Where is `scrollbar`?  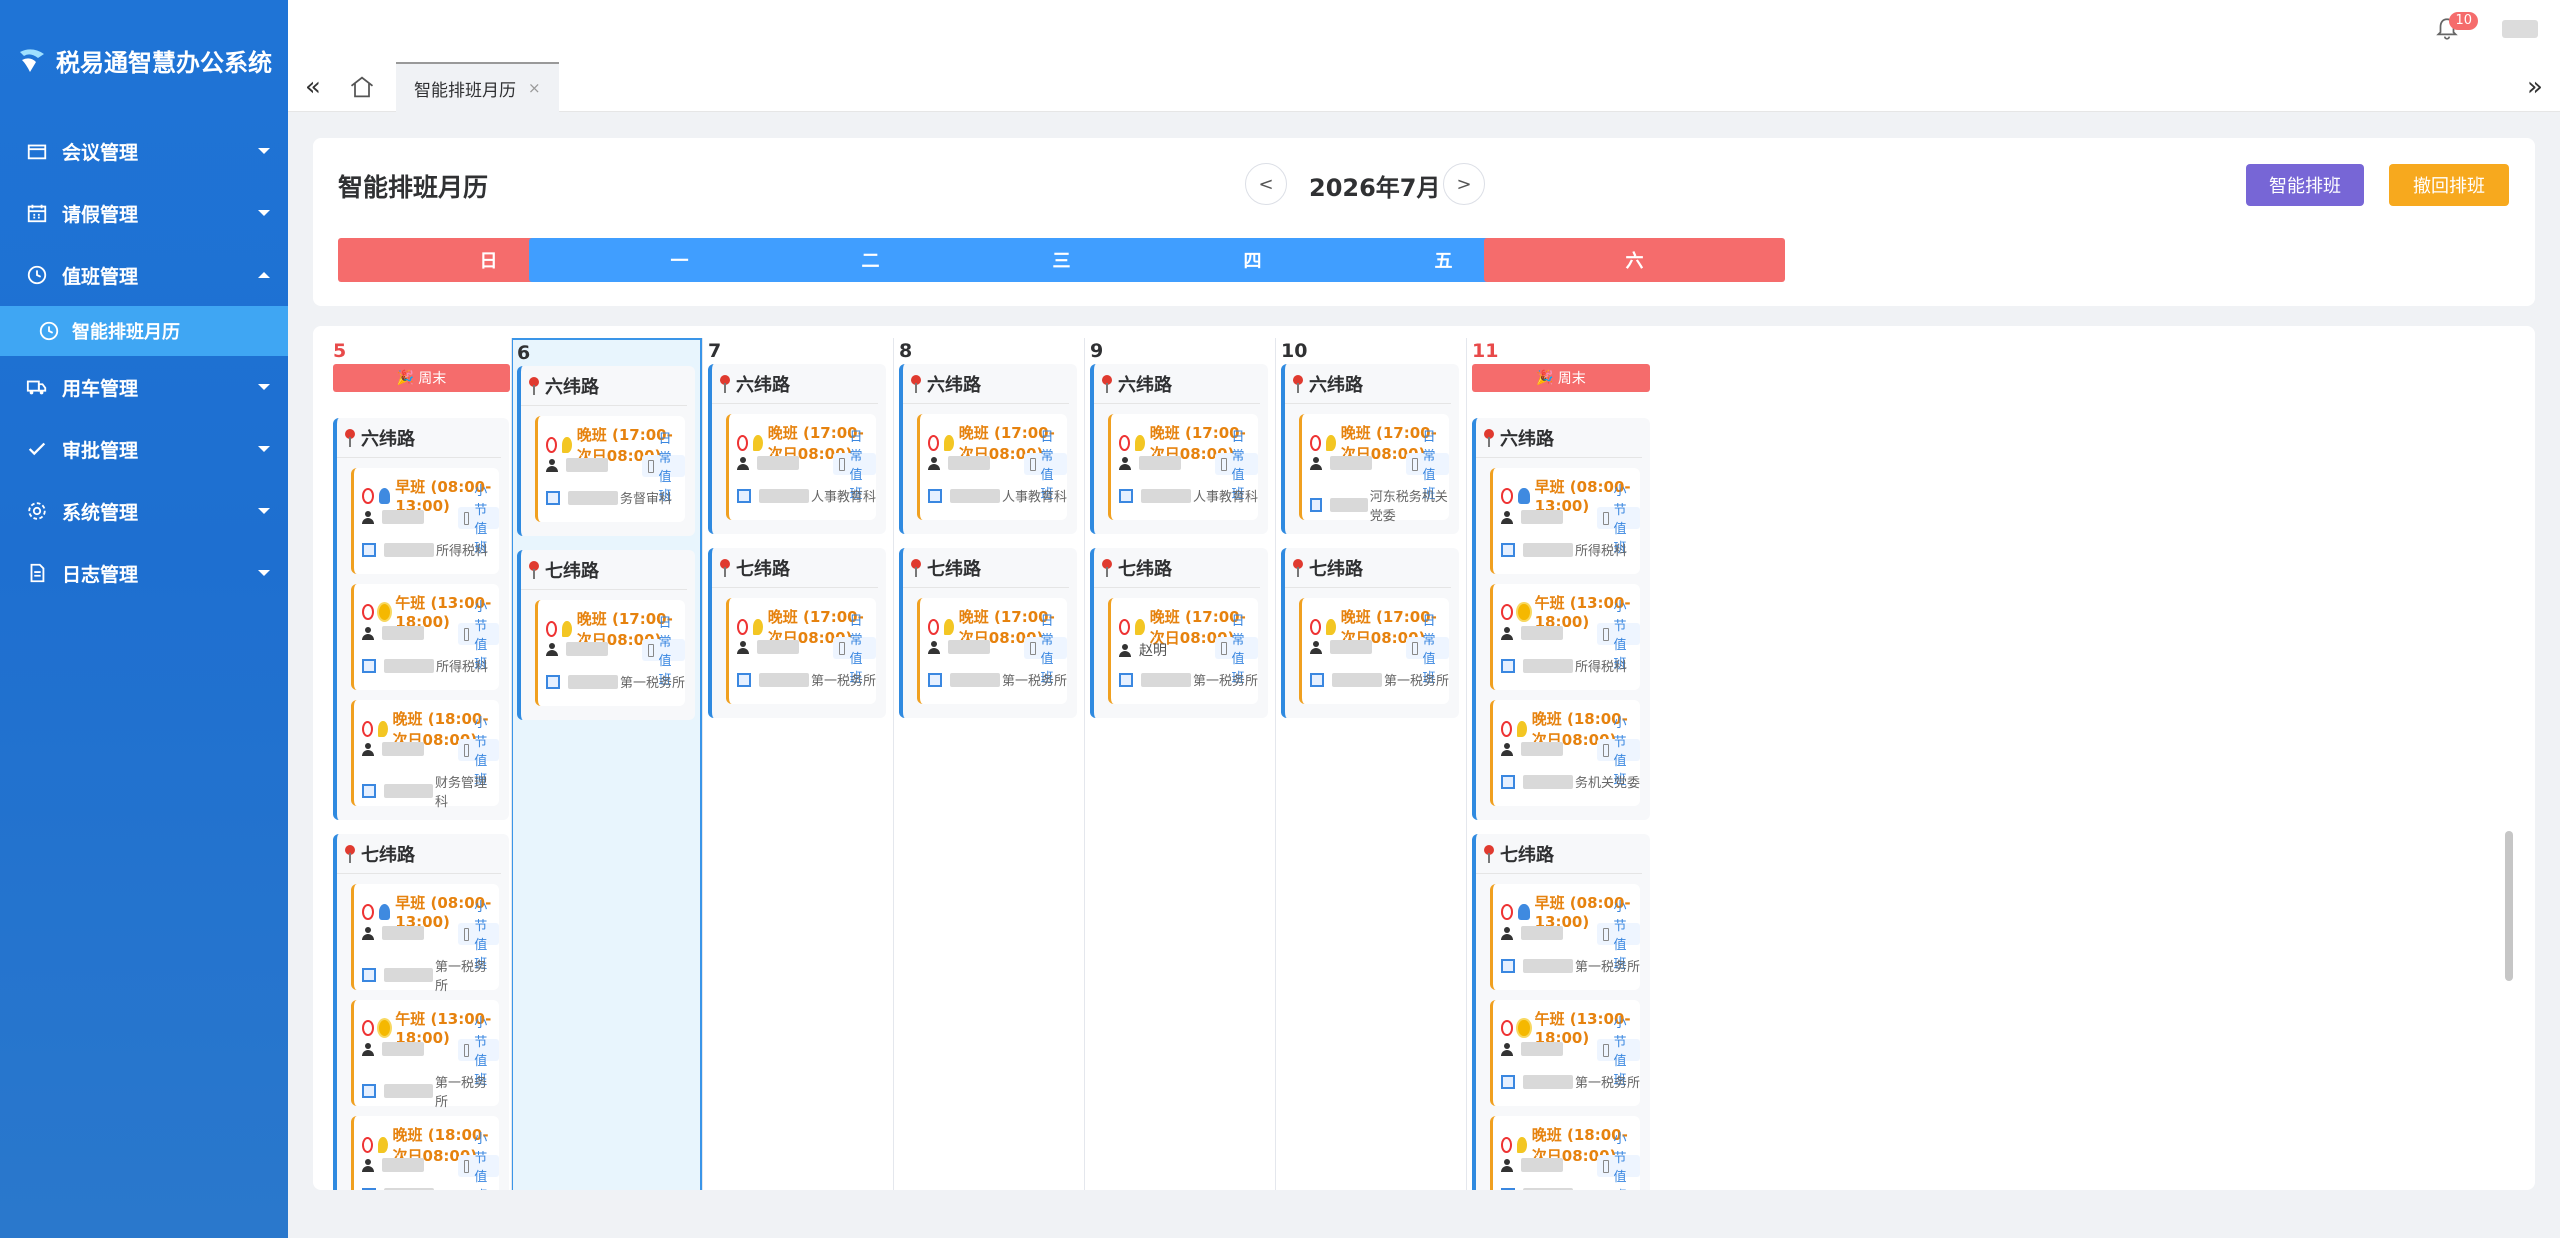 scrollbar is located at coordinates (2509, 906).